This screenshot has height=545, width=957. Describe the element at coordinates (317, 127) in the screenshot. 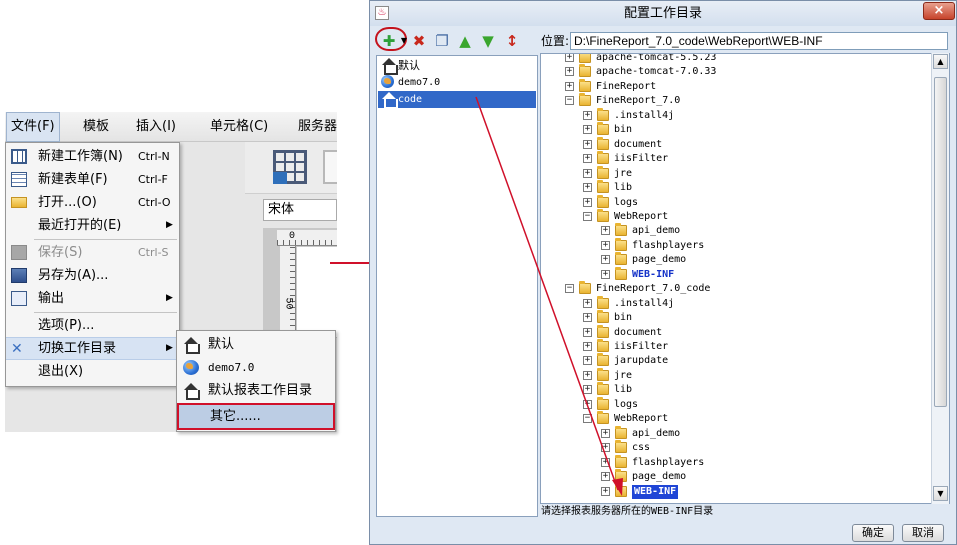

I see `menu-server: 服务器` at that location.